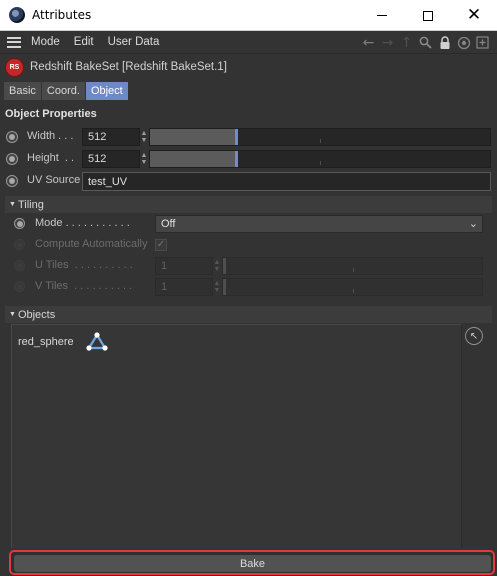 The width and height of the screenshot is (497, 576). What do you see at coordinates (111, 159) in the screenshot?
I see `height-input: 512` at bounding box center [111, 159].